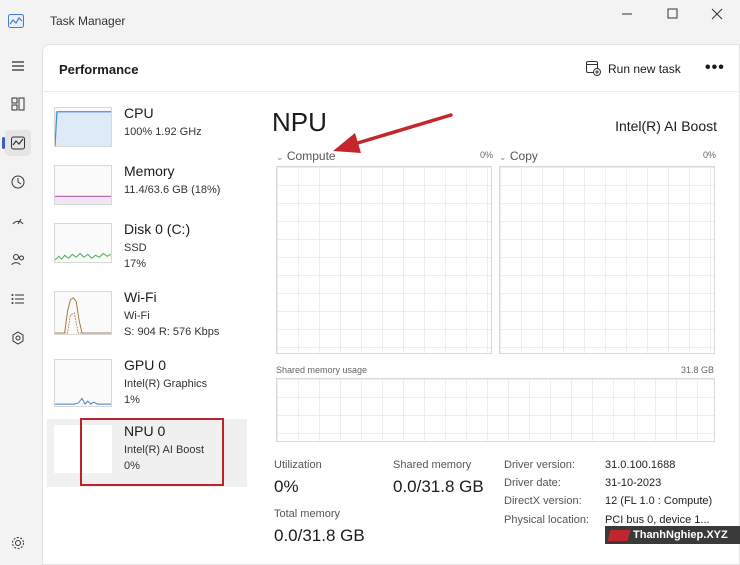  Describe the element at coordinates (166, 384) in the screenshot. I see `card-detail: Intel(R) Graphics` at that location.